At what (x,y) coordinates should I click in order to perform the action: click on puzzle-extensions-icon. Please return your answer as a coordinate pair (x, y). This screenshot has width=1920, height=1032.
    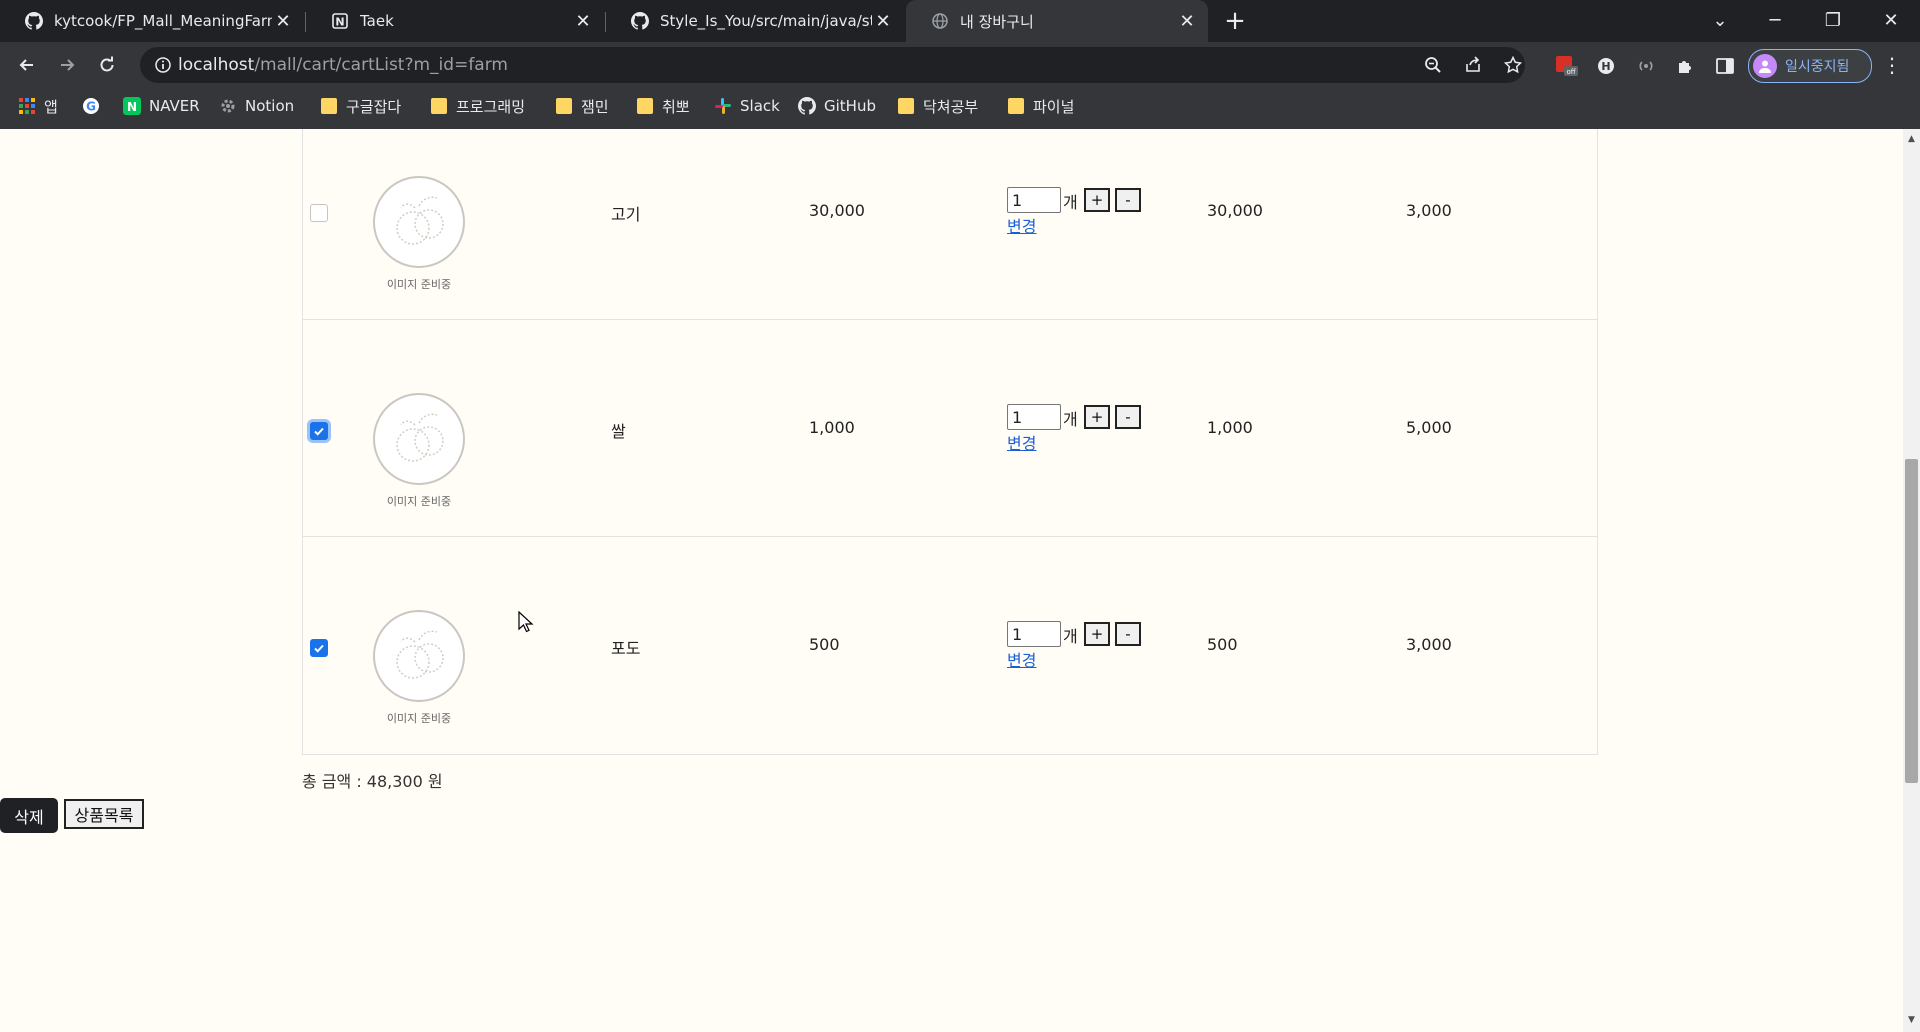
    Looking at the image, I should click on (1686, 66).